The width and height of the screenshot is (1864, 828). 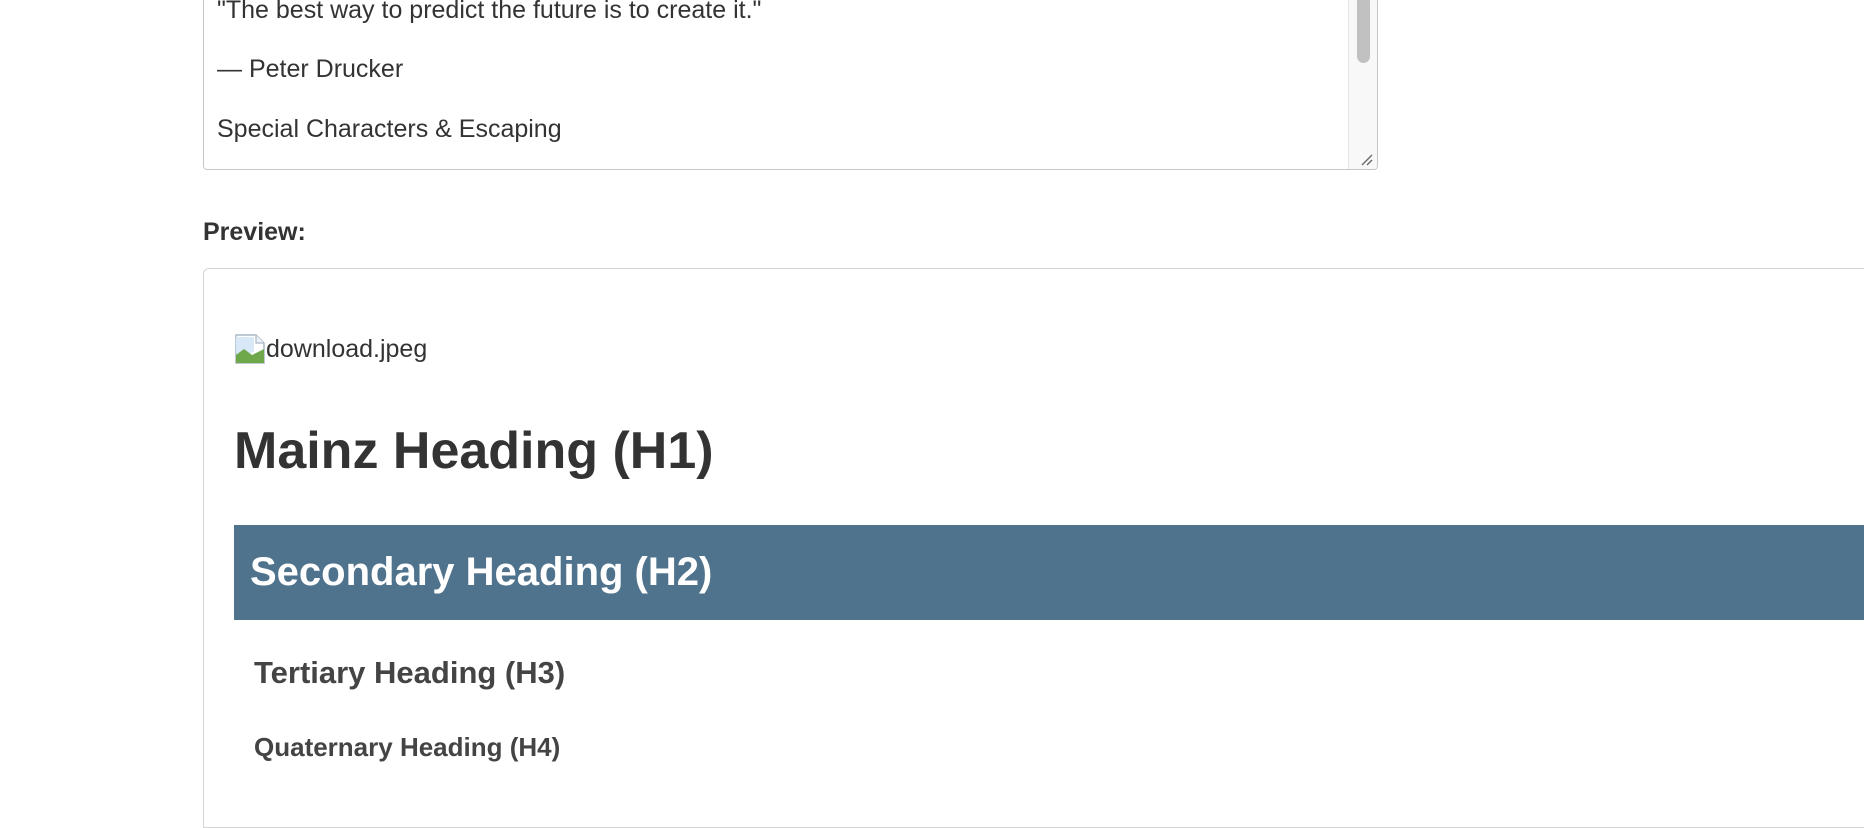 I want to click on broken-image-icon, so click(x=250, y=349).